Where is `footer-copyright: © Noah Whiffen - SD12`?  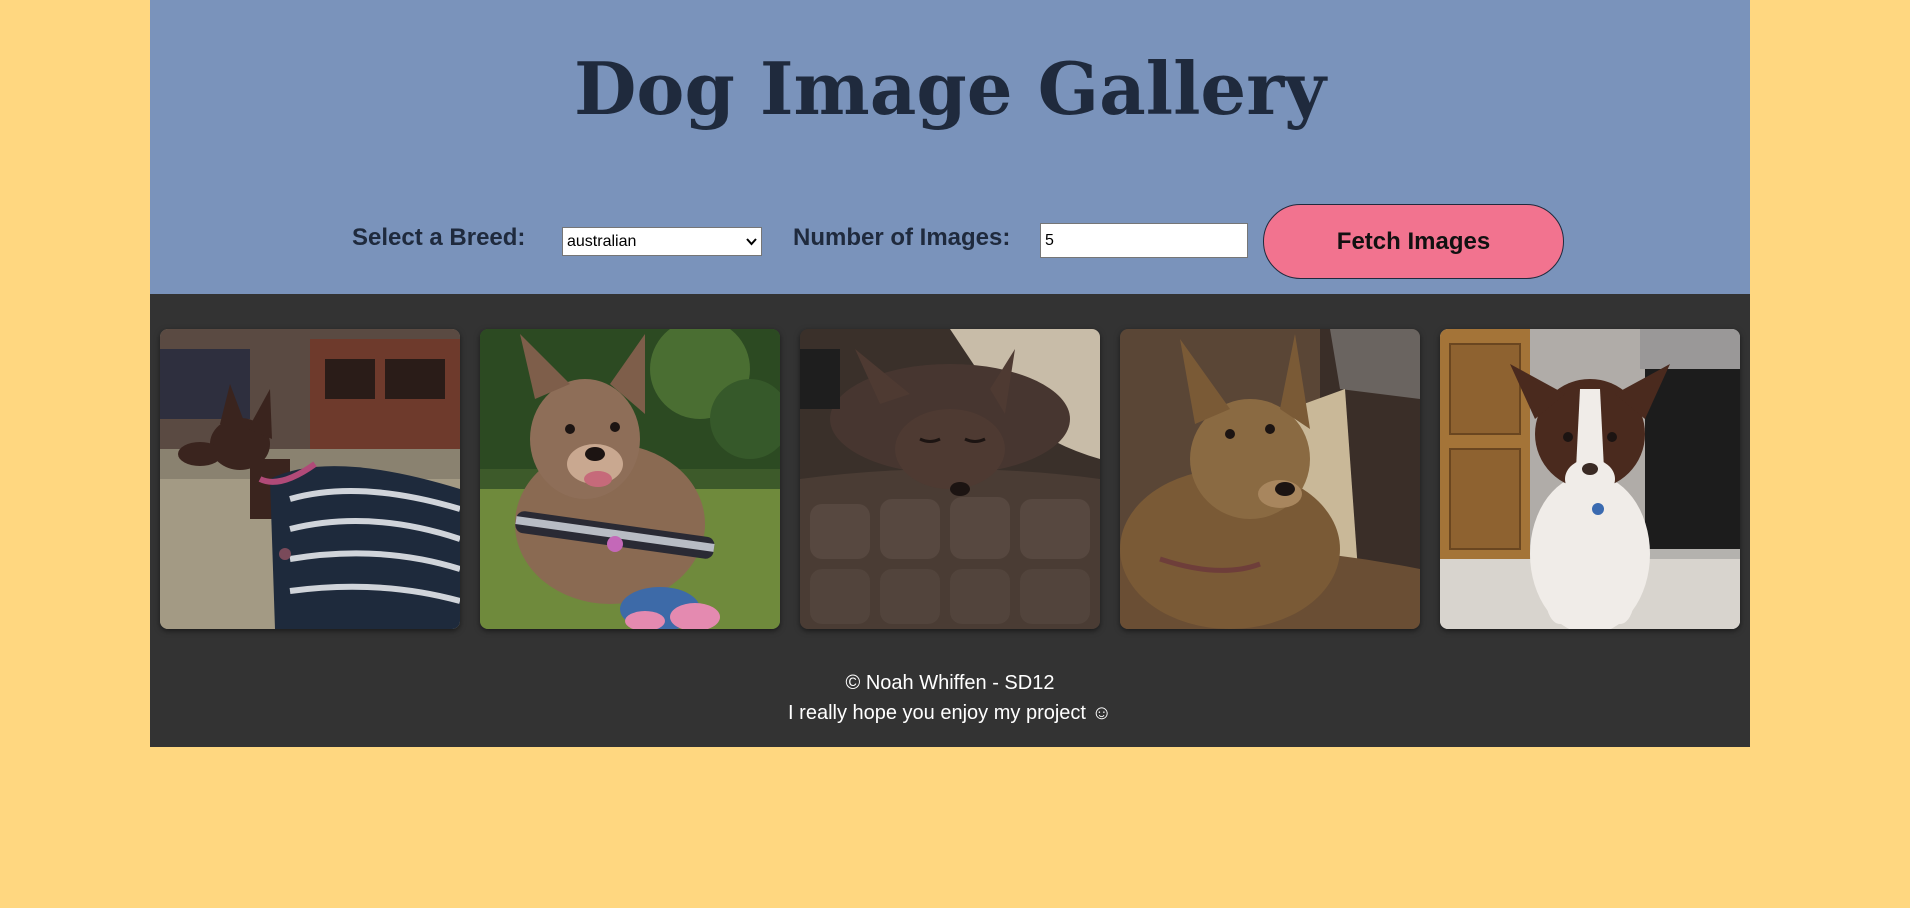 footer-copyright: © Noah Whiffen - SD12 is located at coordinates (950, 683).